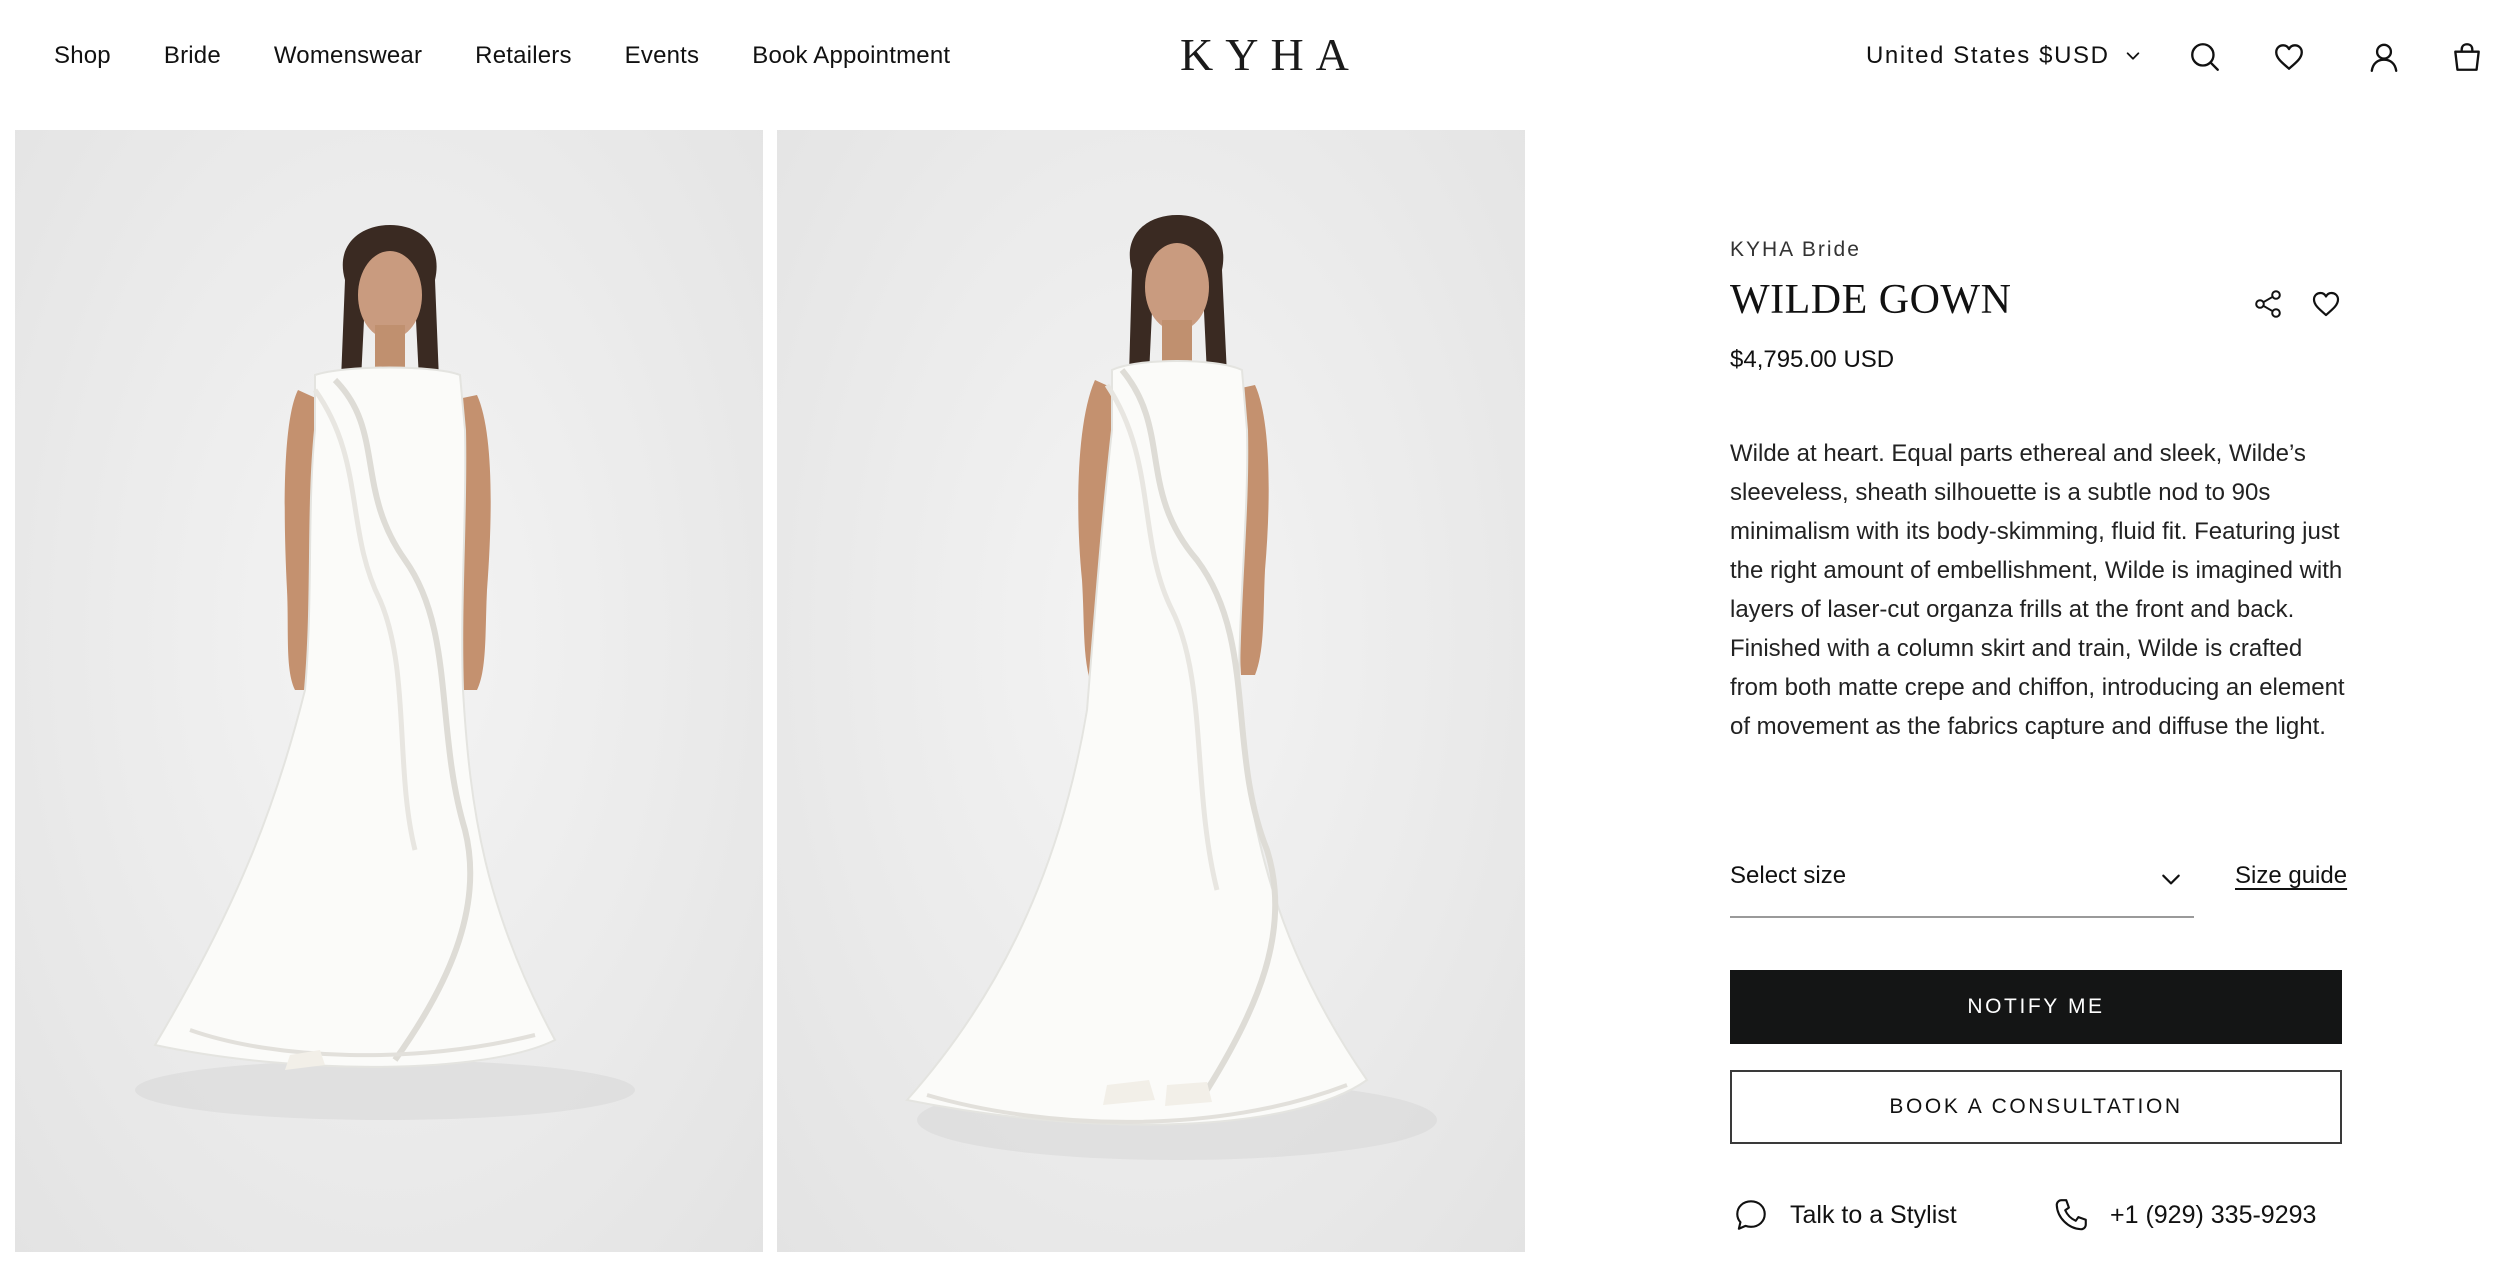 Image resolution: width=2500 pixels, height=1262 pixels. I want to click on currency-label: United States $USD, so click(1988, 55).